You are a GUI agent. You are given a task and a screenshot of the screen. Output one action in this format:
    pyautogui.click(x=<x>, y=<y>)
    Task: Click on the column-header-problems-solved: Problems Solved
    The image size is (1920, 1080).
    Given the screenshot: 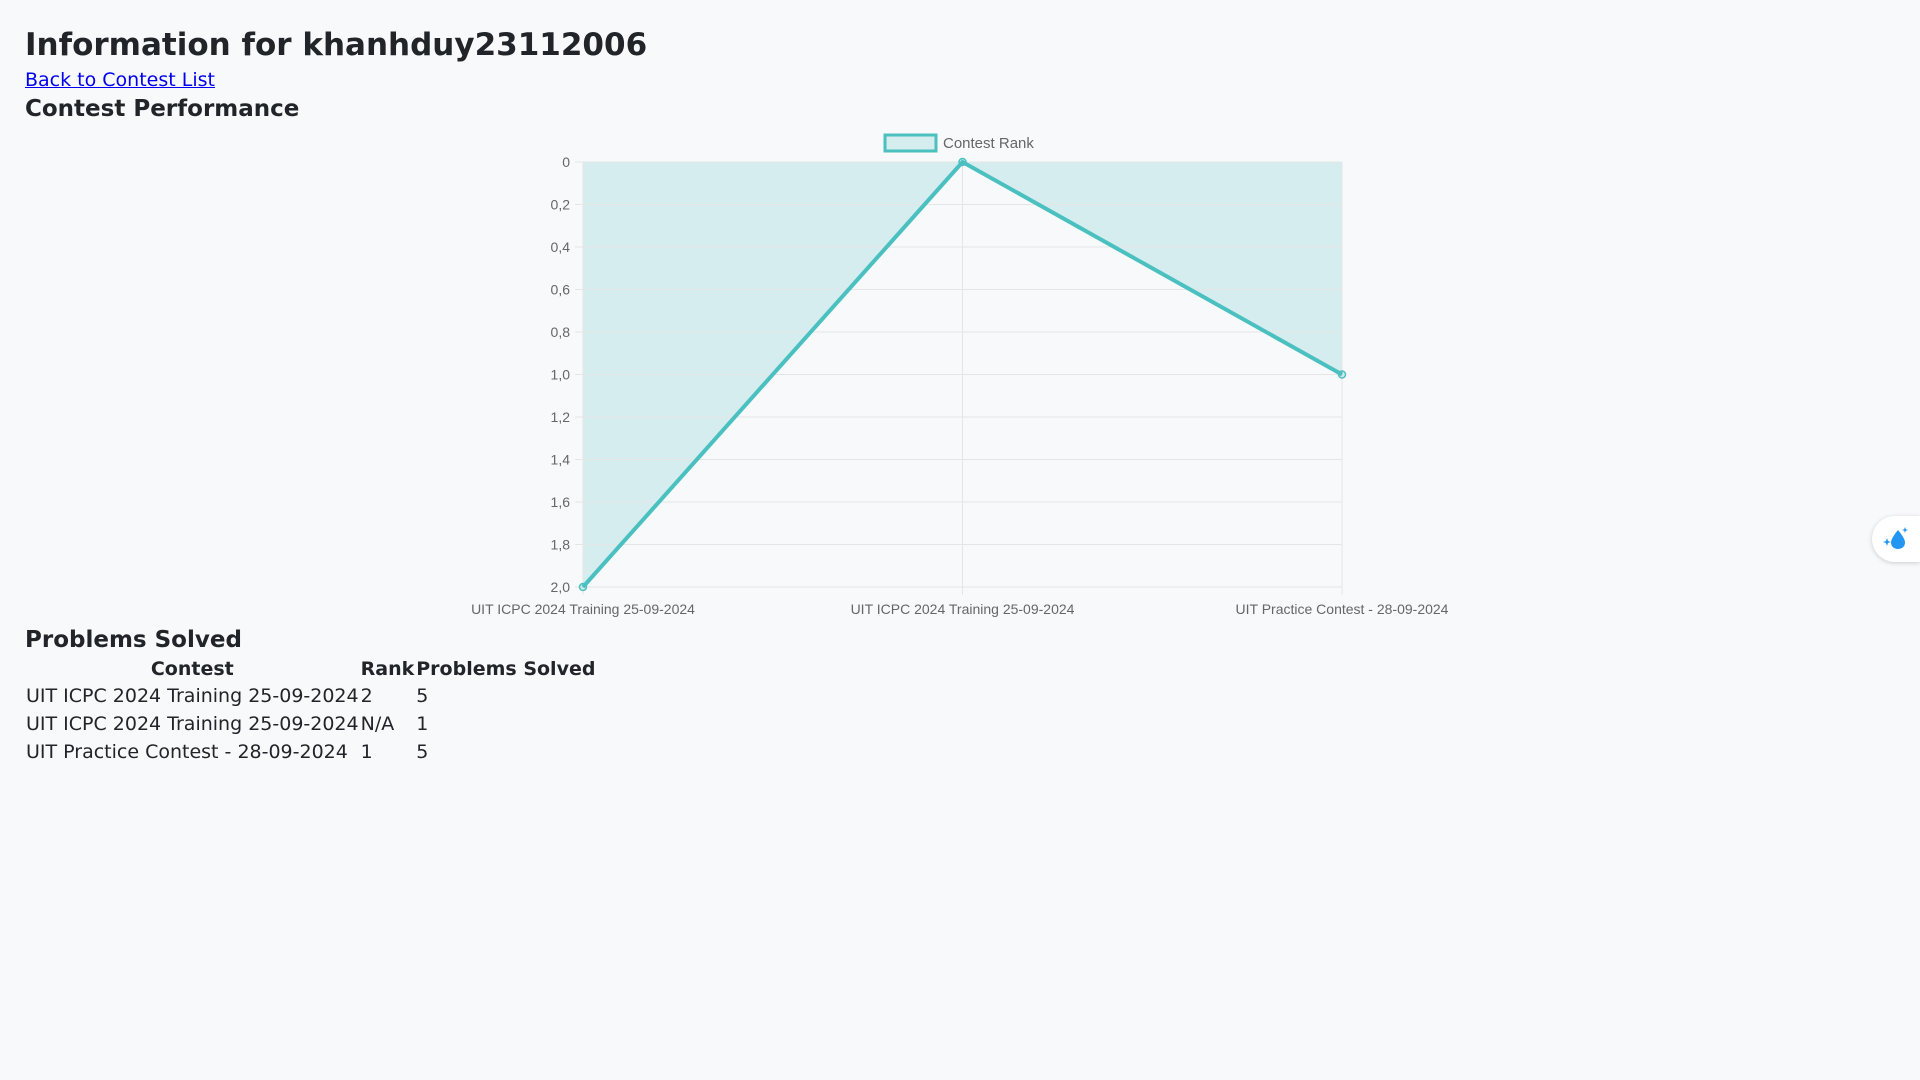 What is the action you would take?
    pyautogui.click(x=506, y=669)
    